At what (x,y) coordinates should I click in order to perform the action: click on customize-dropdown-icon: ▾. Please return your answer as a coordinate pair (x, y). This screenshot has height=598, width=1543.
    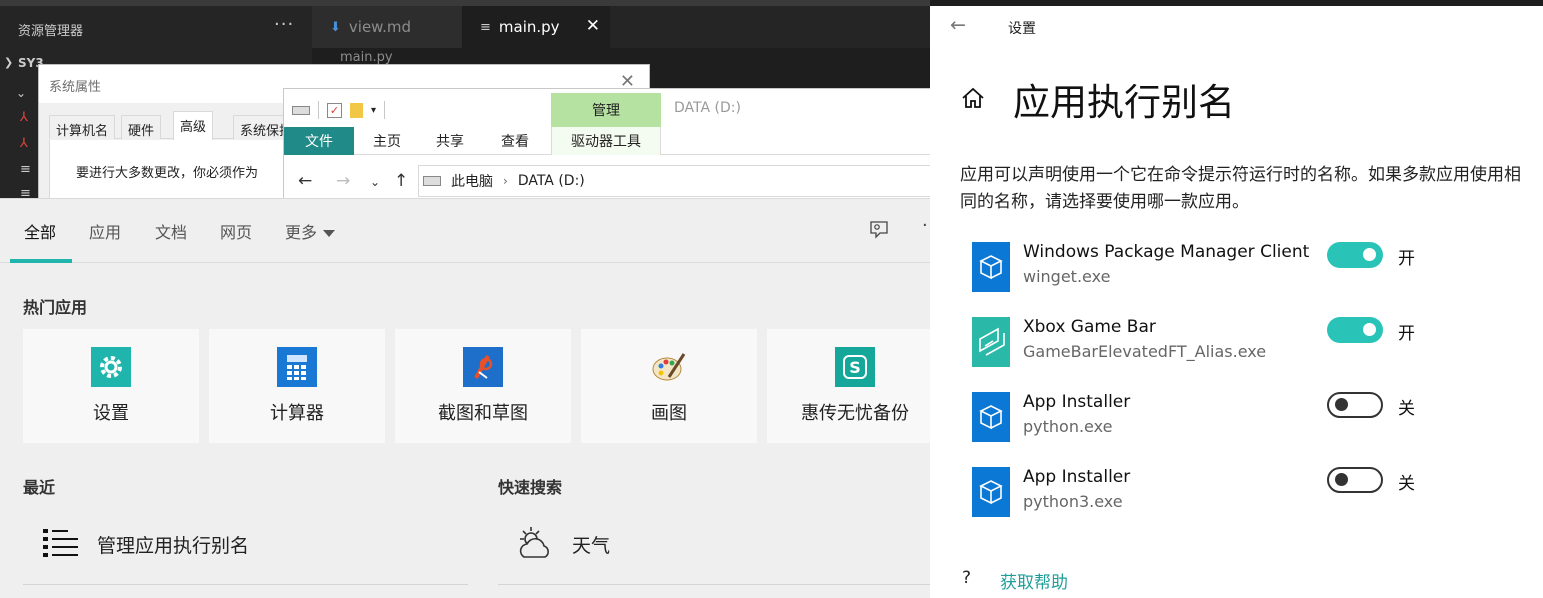
    Looking at the image, I should click on (373, 110).